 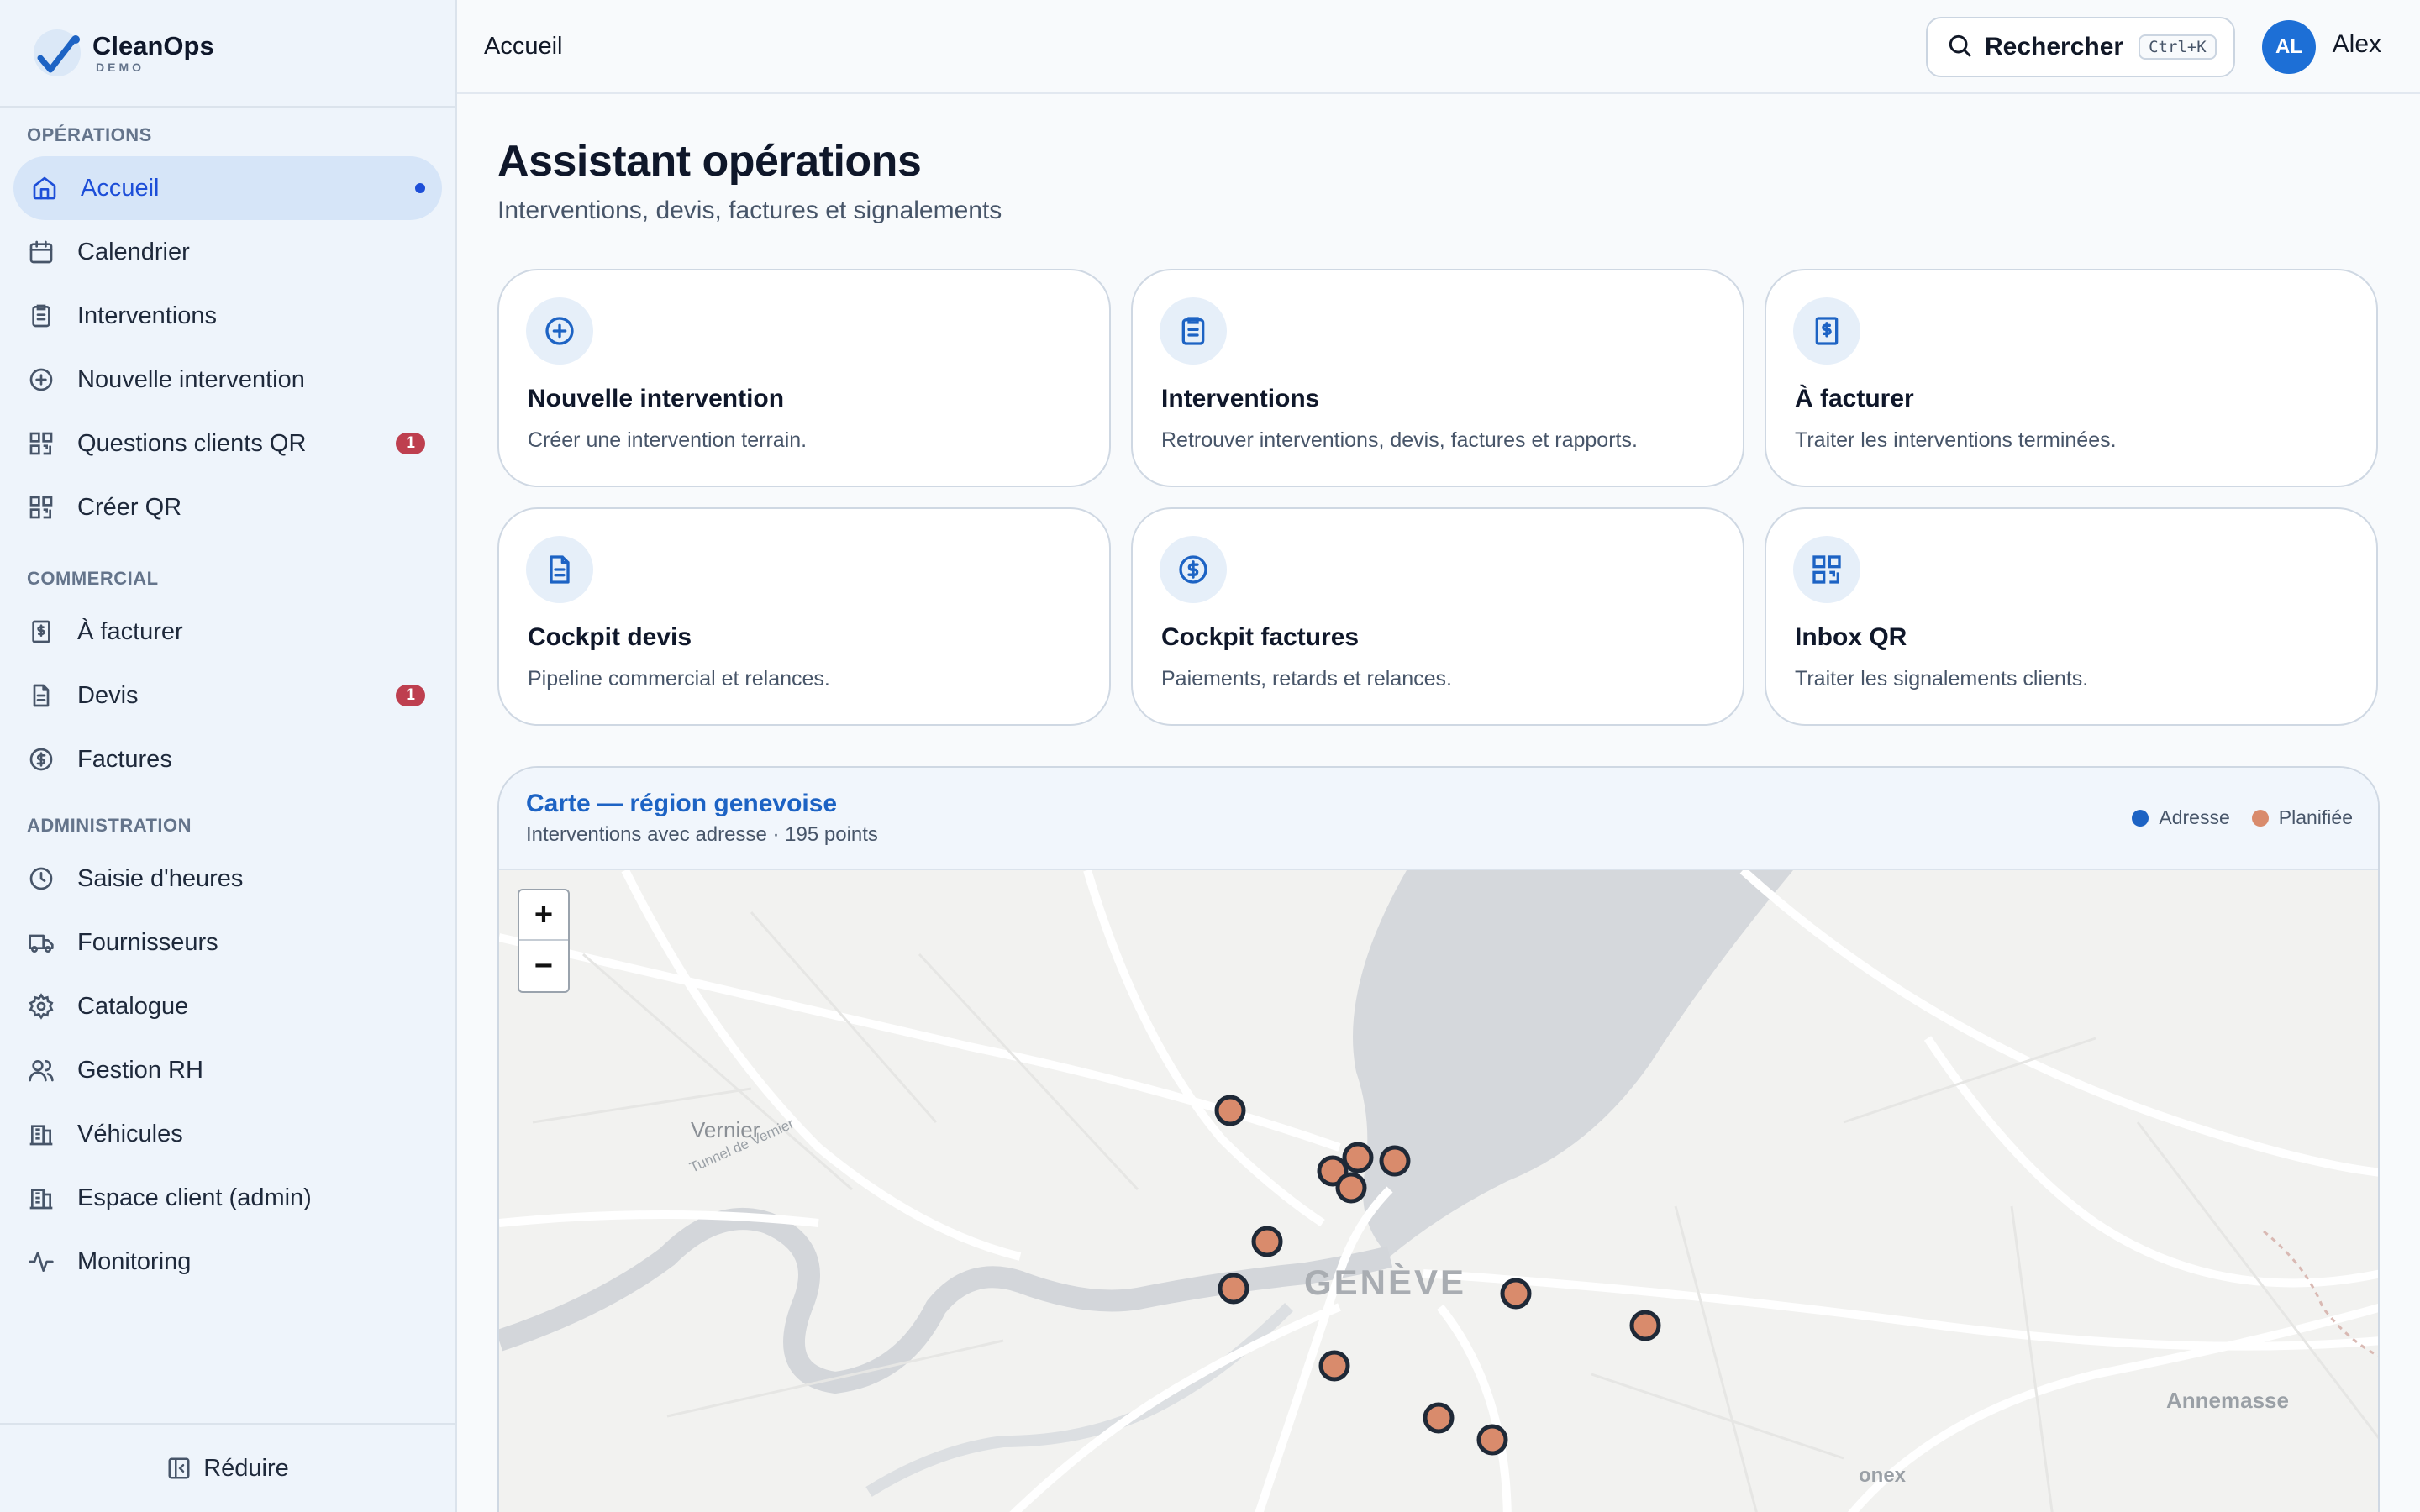 I want to click on user-name: Alex, so click(x=2357, y=44).